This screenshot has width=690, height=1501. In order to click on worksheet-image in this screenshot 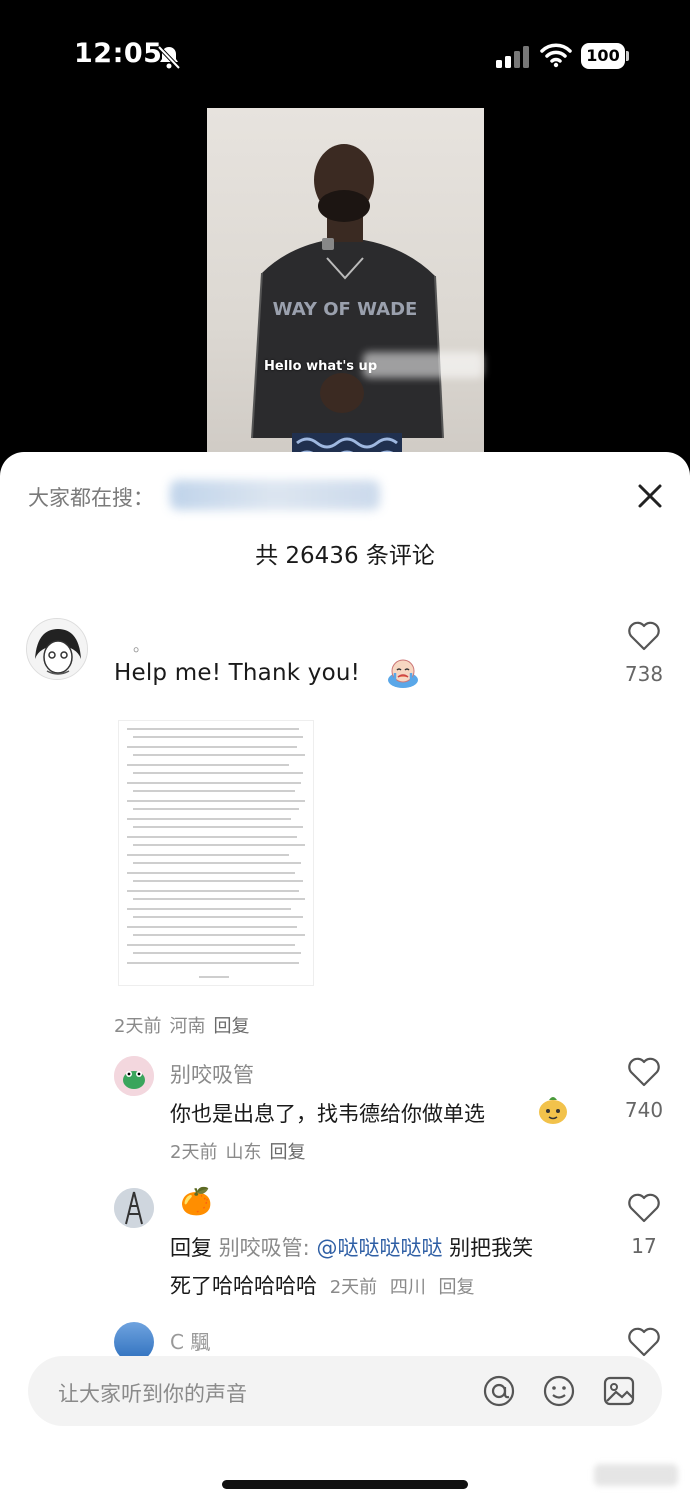, I will do `click(216, 853)`.